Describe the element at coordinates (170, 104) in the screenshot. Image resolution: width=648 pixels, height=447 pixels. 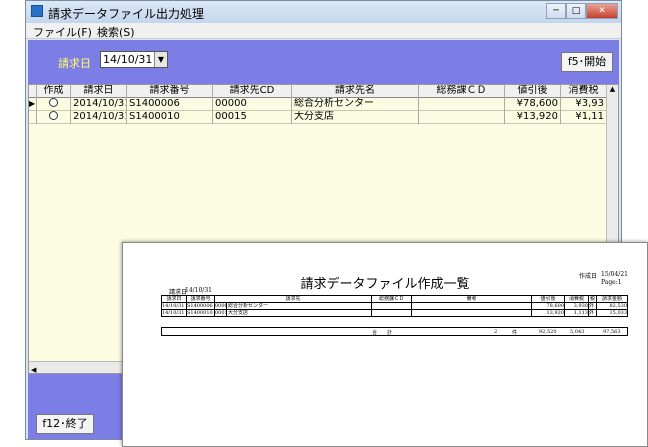
I see `cell-invoice-no: S1400006` at that location.